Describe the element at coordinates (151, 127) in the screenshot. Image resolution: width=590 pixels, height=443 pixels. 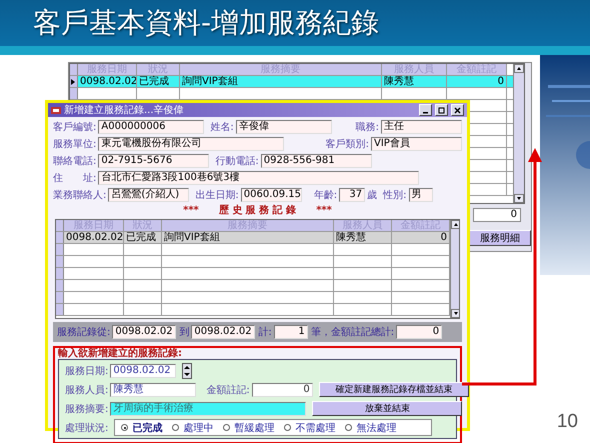
I see `input-field: A000000006` at that location.